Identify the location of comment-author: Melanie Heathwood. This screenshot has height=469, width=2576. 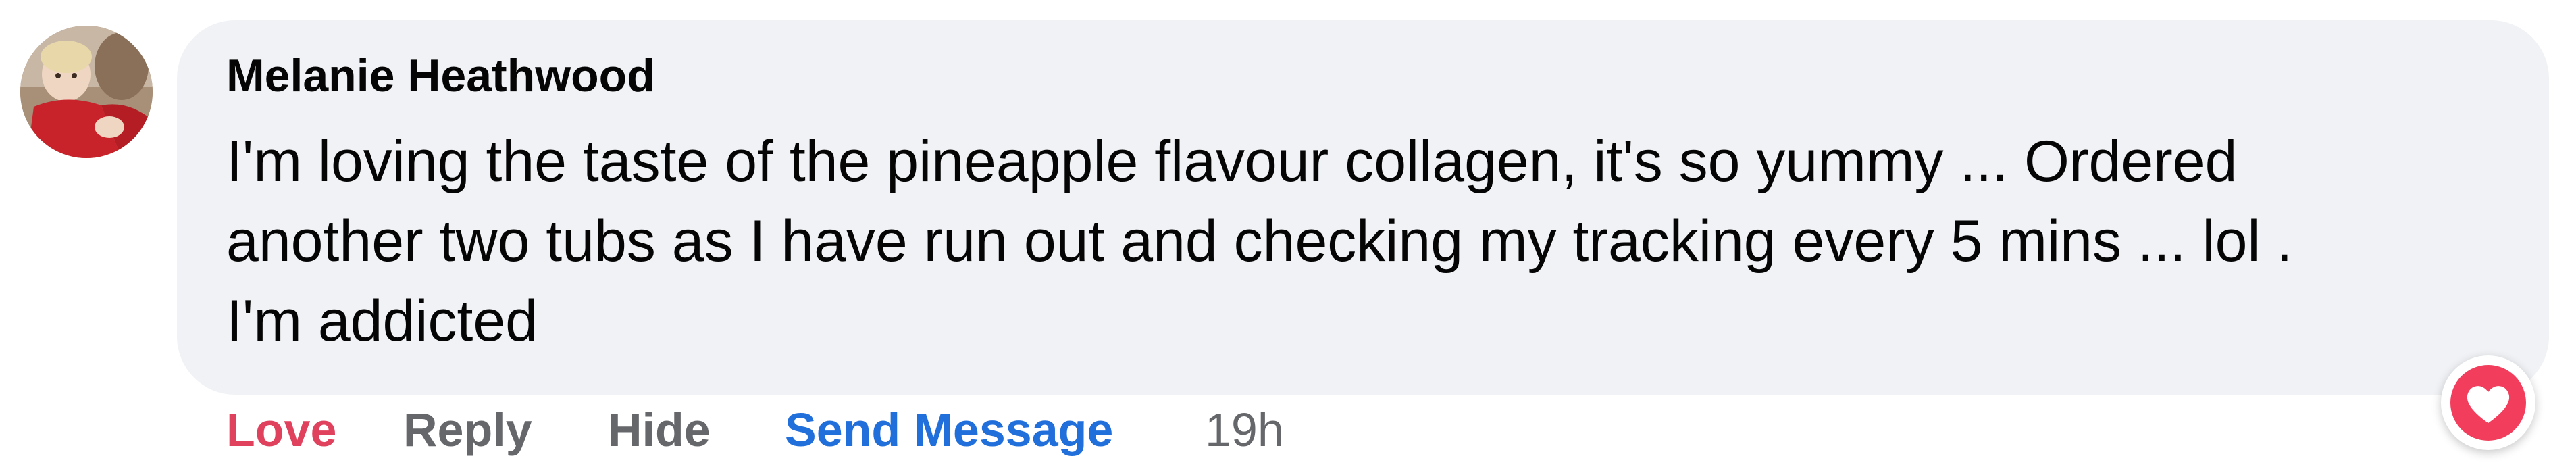
(440, 76).